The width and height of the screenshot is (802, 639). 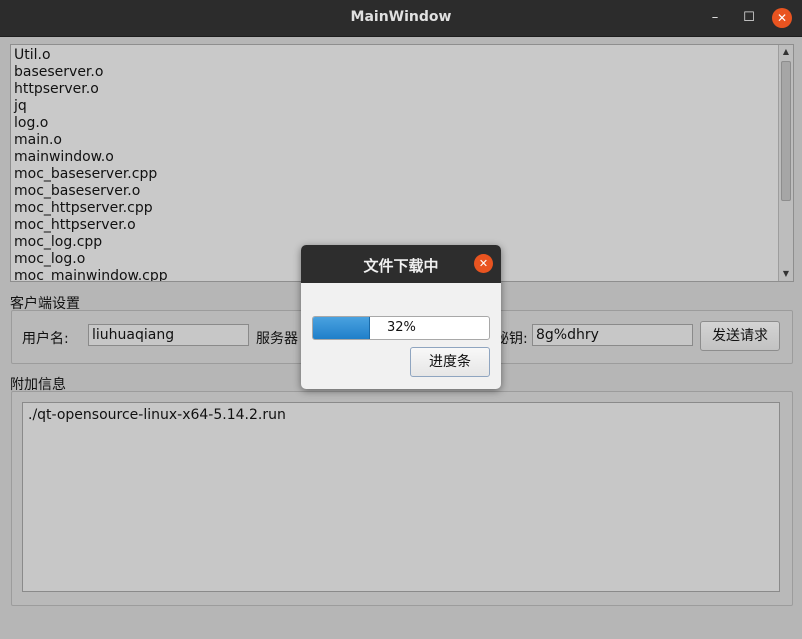 I want to click on dialog-title-bar: 文件下载中 ✕, so click(x=401, y=264).